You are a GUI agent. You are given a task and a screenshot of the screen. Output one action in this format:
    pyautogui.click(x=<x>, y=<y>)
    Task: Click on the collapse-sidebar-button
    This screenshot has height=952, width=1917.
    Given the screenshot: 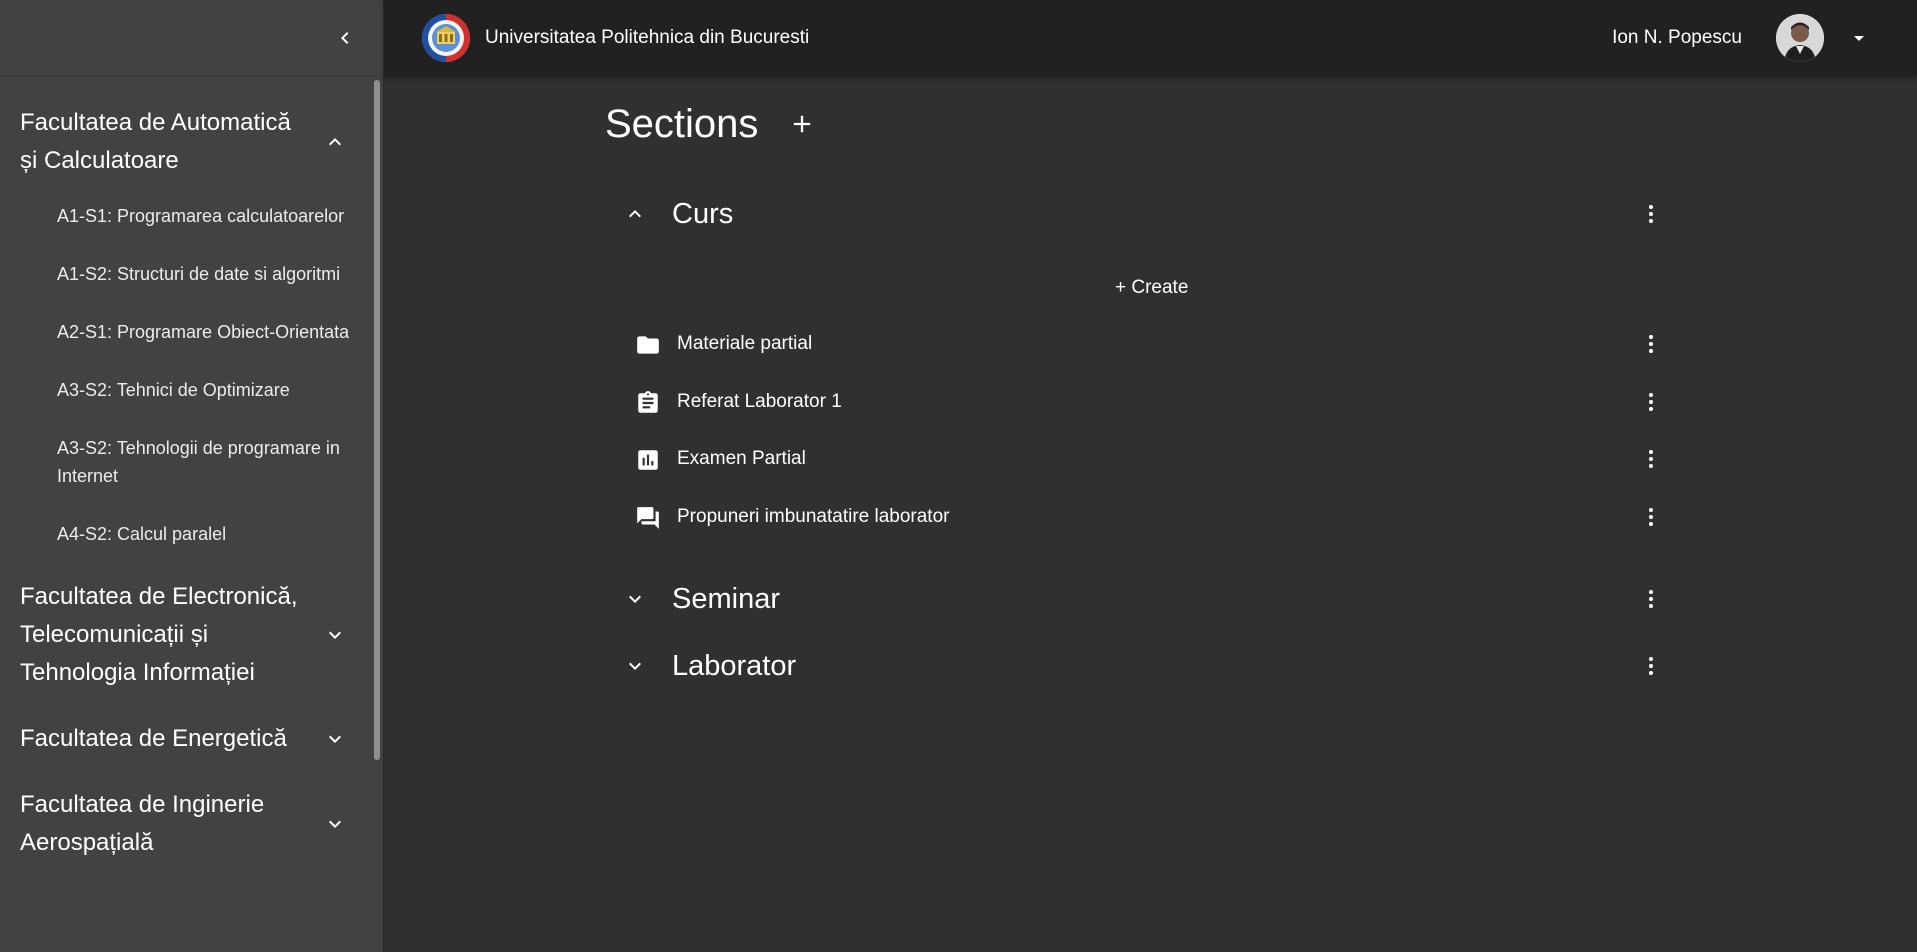 What is the action you would take?
    pyautogui.click(x=345, y=38)
    